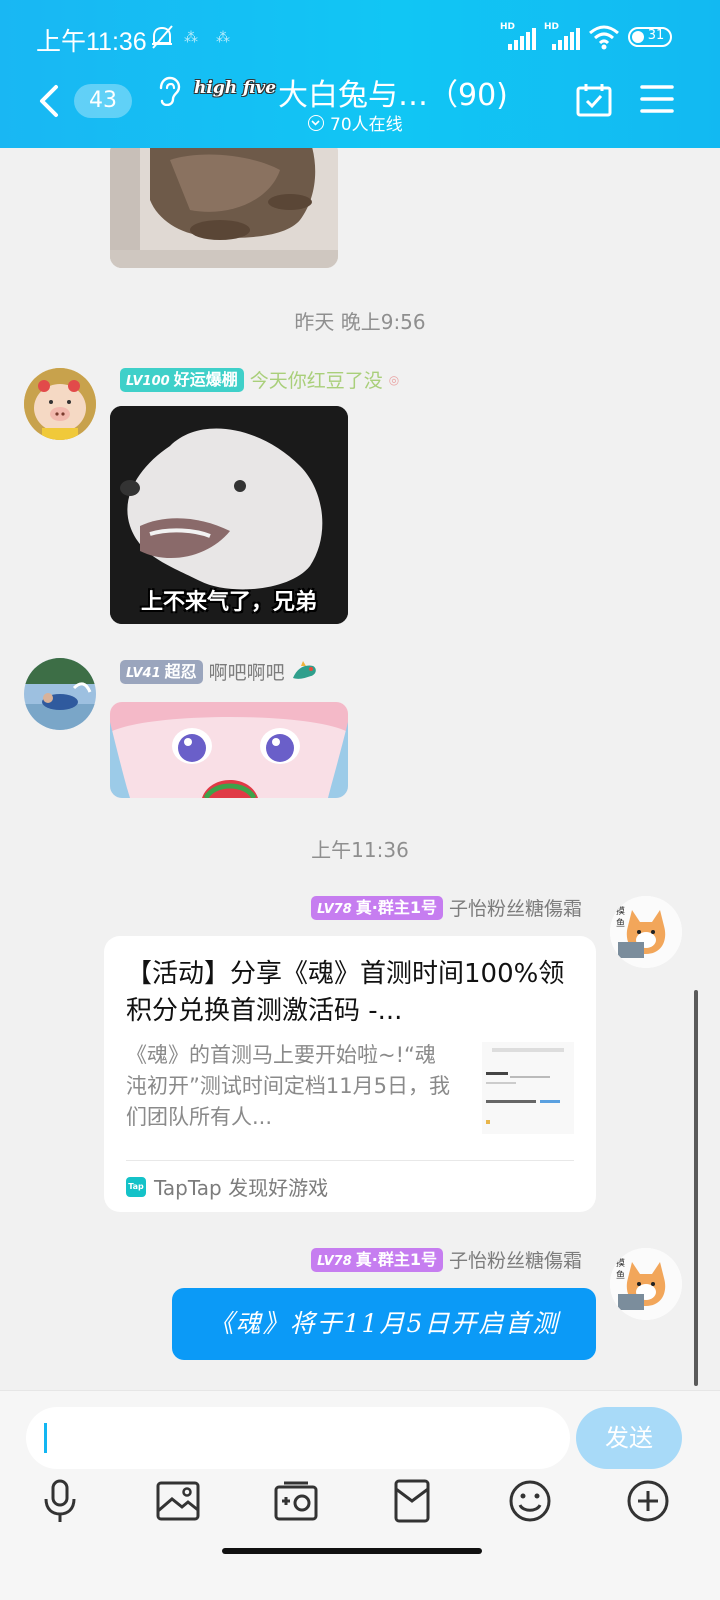 Image resolution: width=720 pixels, height=1600 pixels. Describe the element at coordinates (562, 36) in the screenshot. I see `signal-2-icon: HD` at that location.